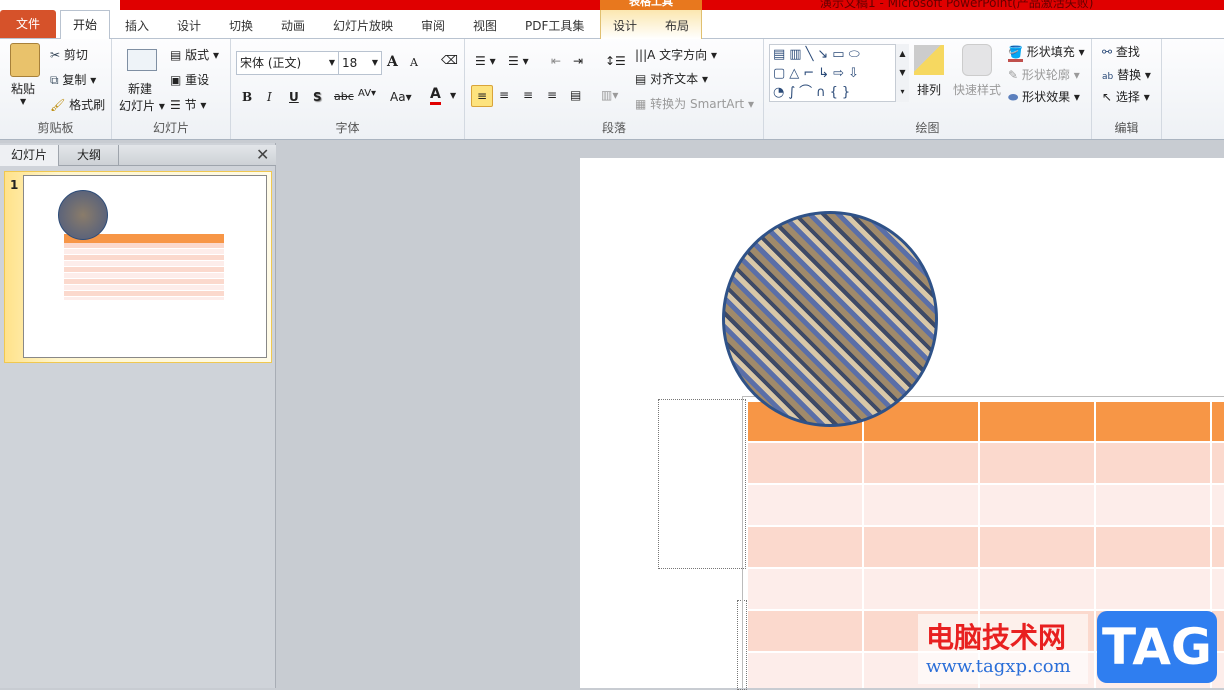  I want to click on format-painter-button: 格式刷, so click(87, 105).